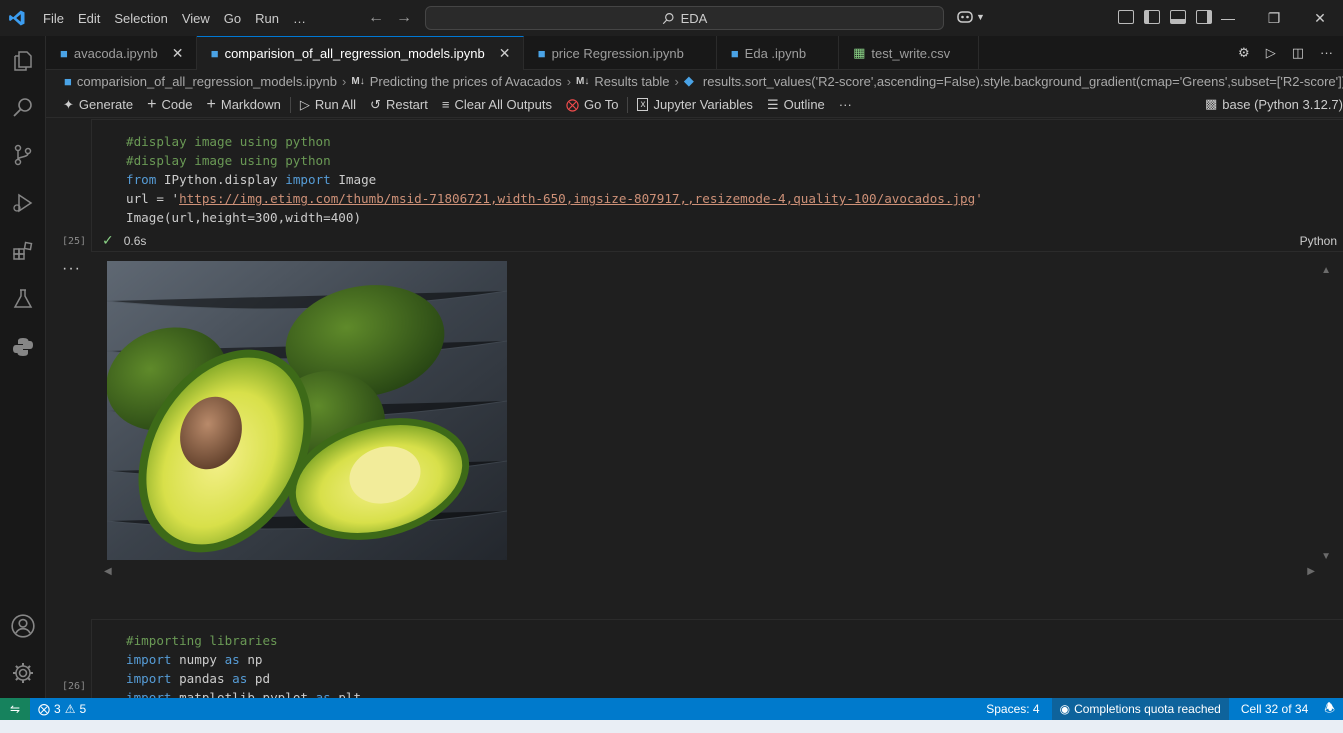  Describe the element at coordinates (1140, 709) in the screenshot. I see `copilot-status: ◉ Completions quota reached` at that location.